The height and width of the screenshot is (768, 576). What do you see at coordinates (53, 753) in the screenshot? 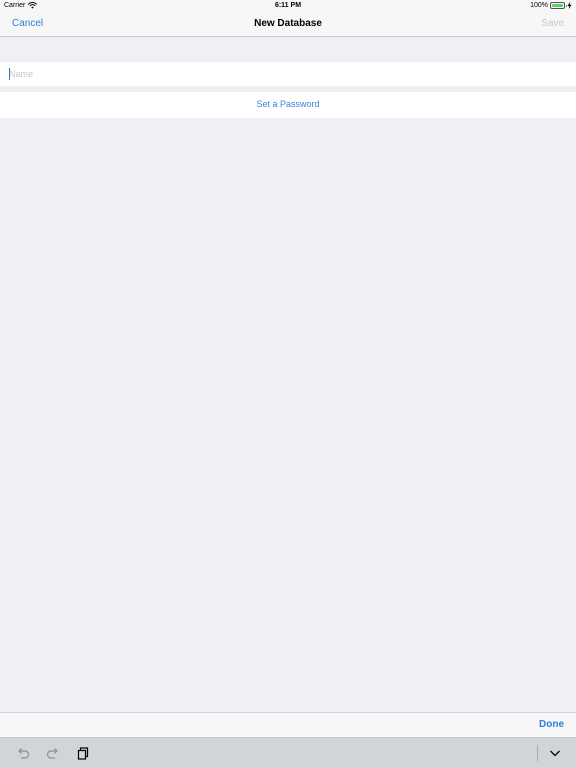
I see `redo-icon` at bounding box center [53, 753].